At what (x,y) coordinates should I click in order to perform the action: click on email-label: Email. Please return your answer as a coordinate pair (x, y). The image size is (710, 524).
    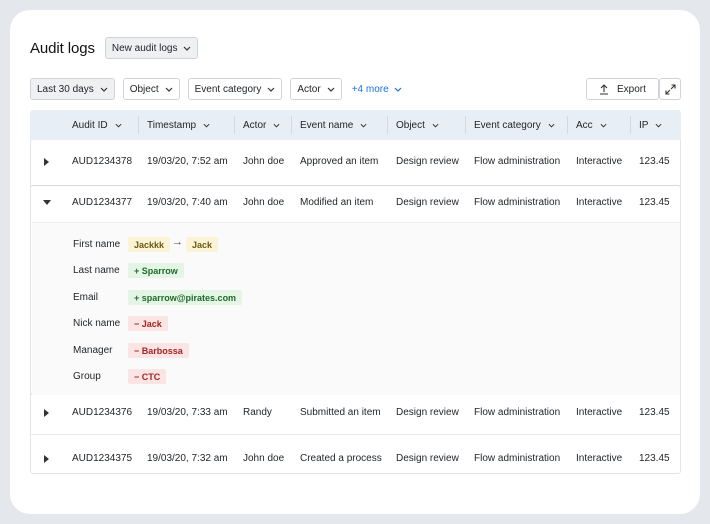
    Looking at the image, I should click on (86, 297).